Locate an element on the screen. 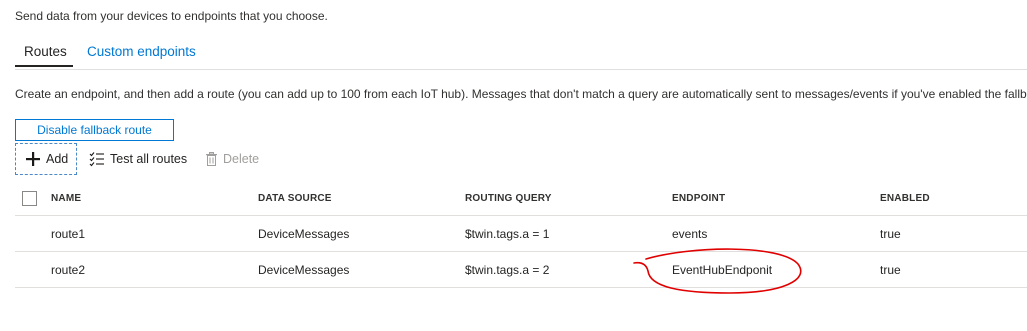  select-all-checkbox is located at coordinates (29, 198).